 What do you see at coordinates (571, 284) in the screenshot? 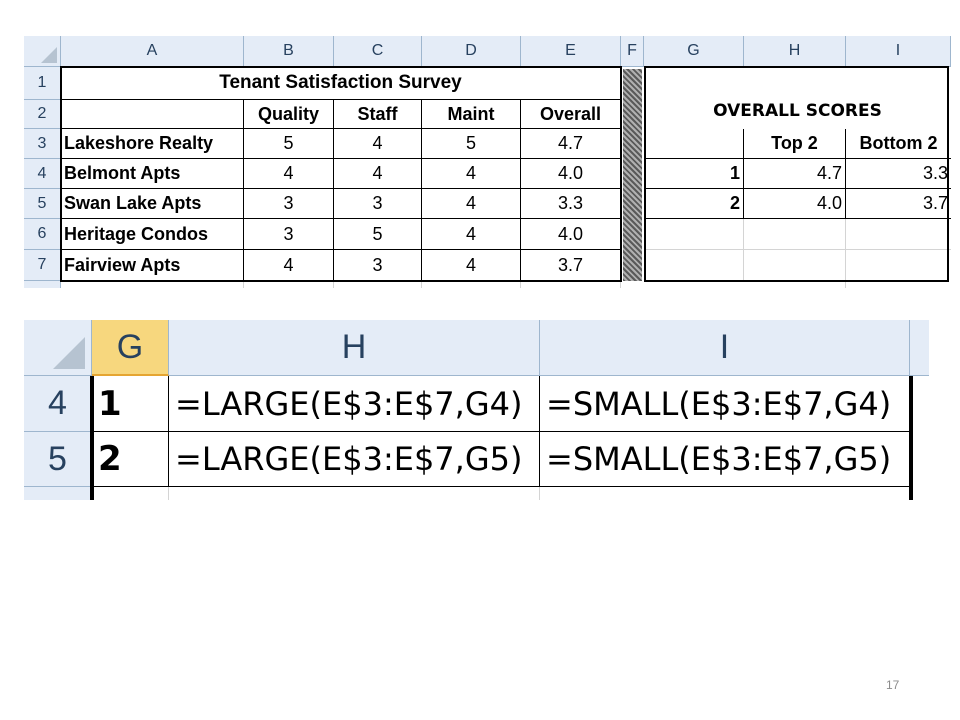
I see `cell-e8` at bounding box center [571, 284].